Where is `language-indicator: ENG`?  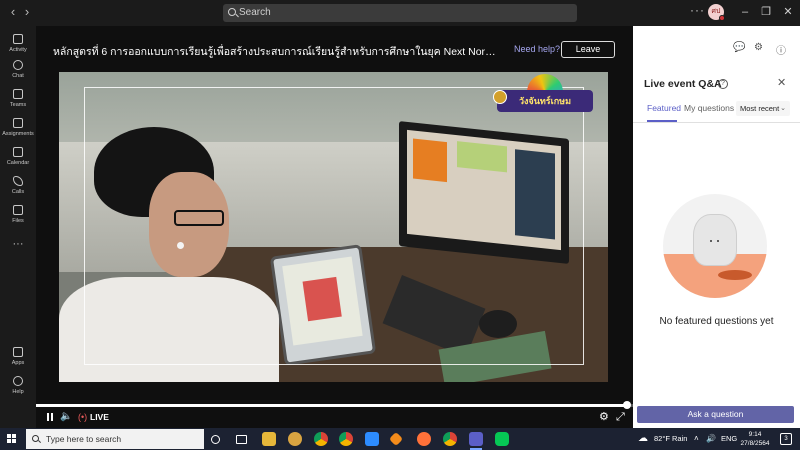 language-indicator: ENG is located at coordinates (729, 439).